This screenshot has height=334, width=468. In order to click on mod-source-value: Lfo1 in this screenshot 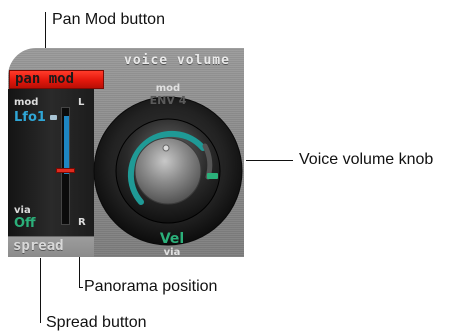, I will do `click(30, 118)`.